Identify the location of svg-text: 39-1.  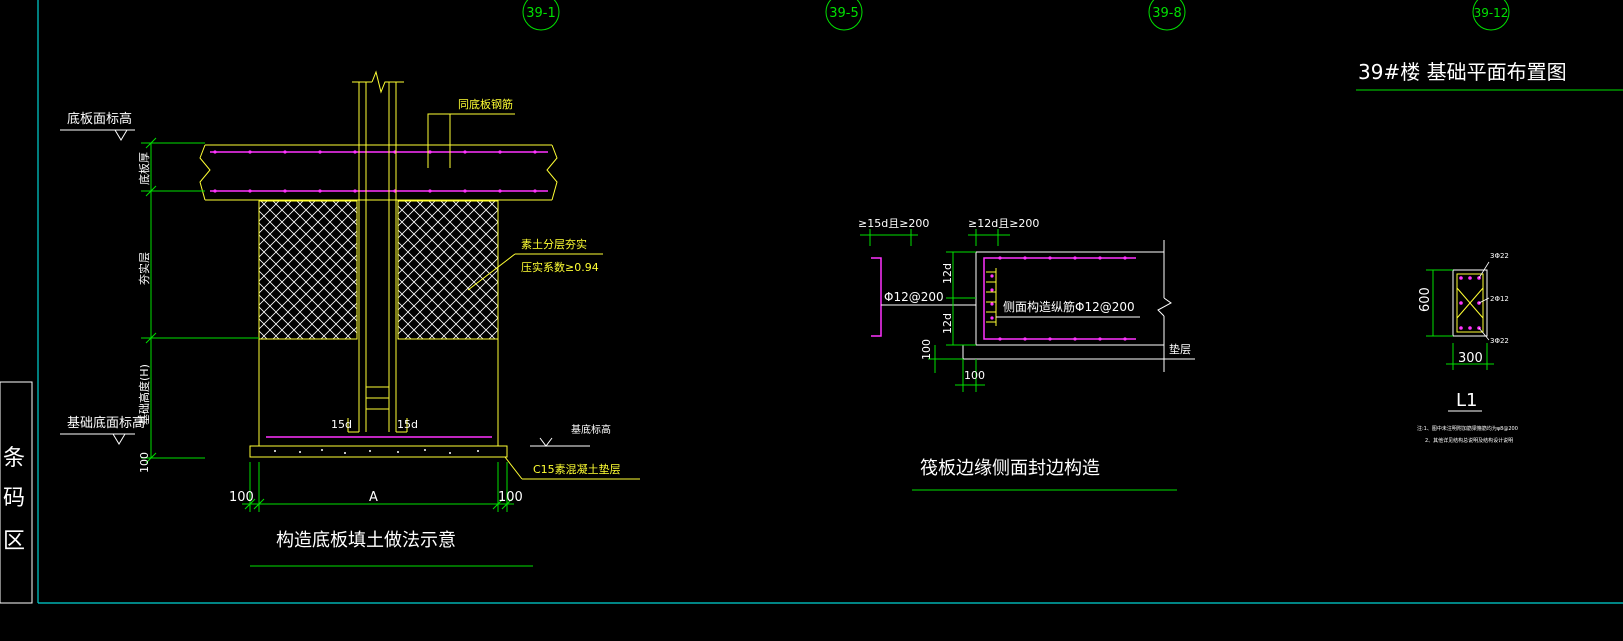
(541, 13).